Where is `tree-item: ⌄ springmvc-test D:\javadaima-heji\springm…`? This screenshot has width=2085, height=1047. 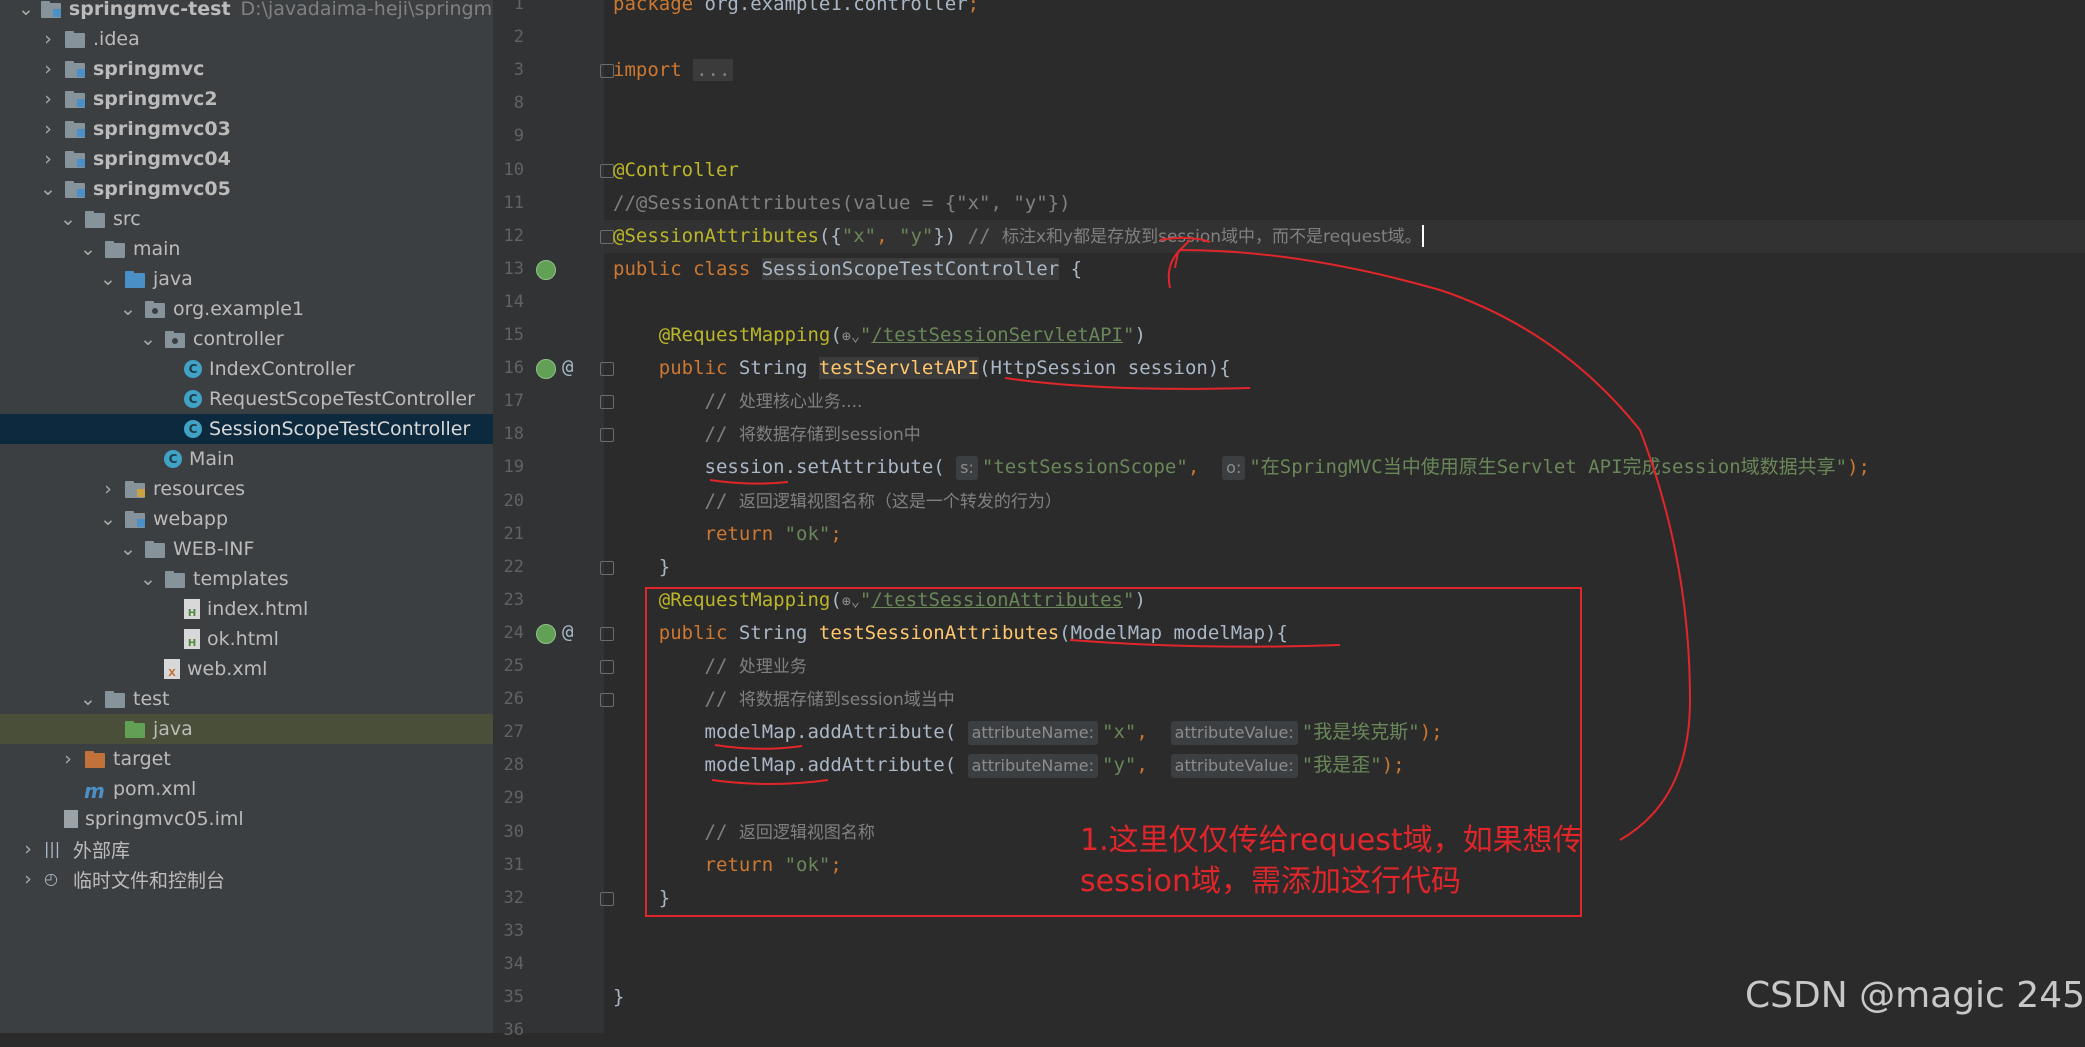 tree-item: ⌄ springmvc-test D:\javadaima-heji\springm… is located at coordinates (246, 12).